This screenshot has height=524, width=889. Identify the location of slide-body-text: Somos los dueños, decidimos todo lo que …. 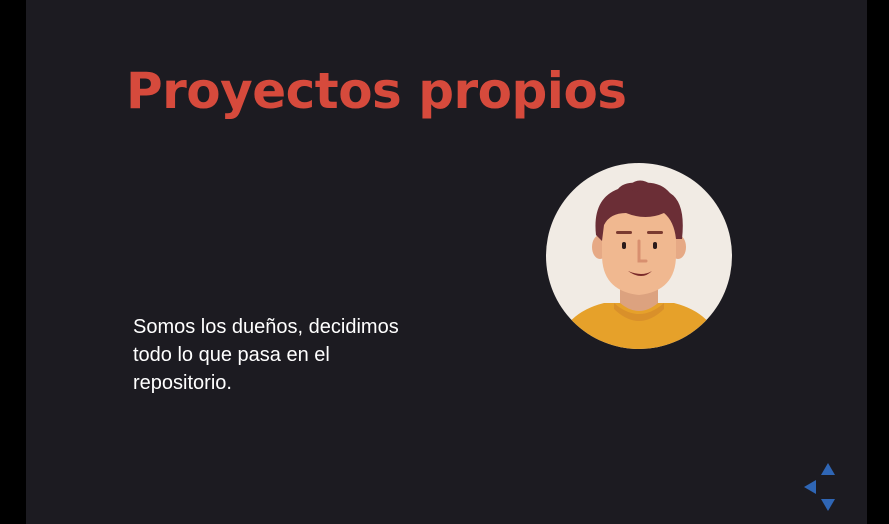
(293, 355).